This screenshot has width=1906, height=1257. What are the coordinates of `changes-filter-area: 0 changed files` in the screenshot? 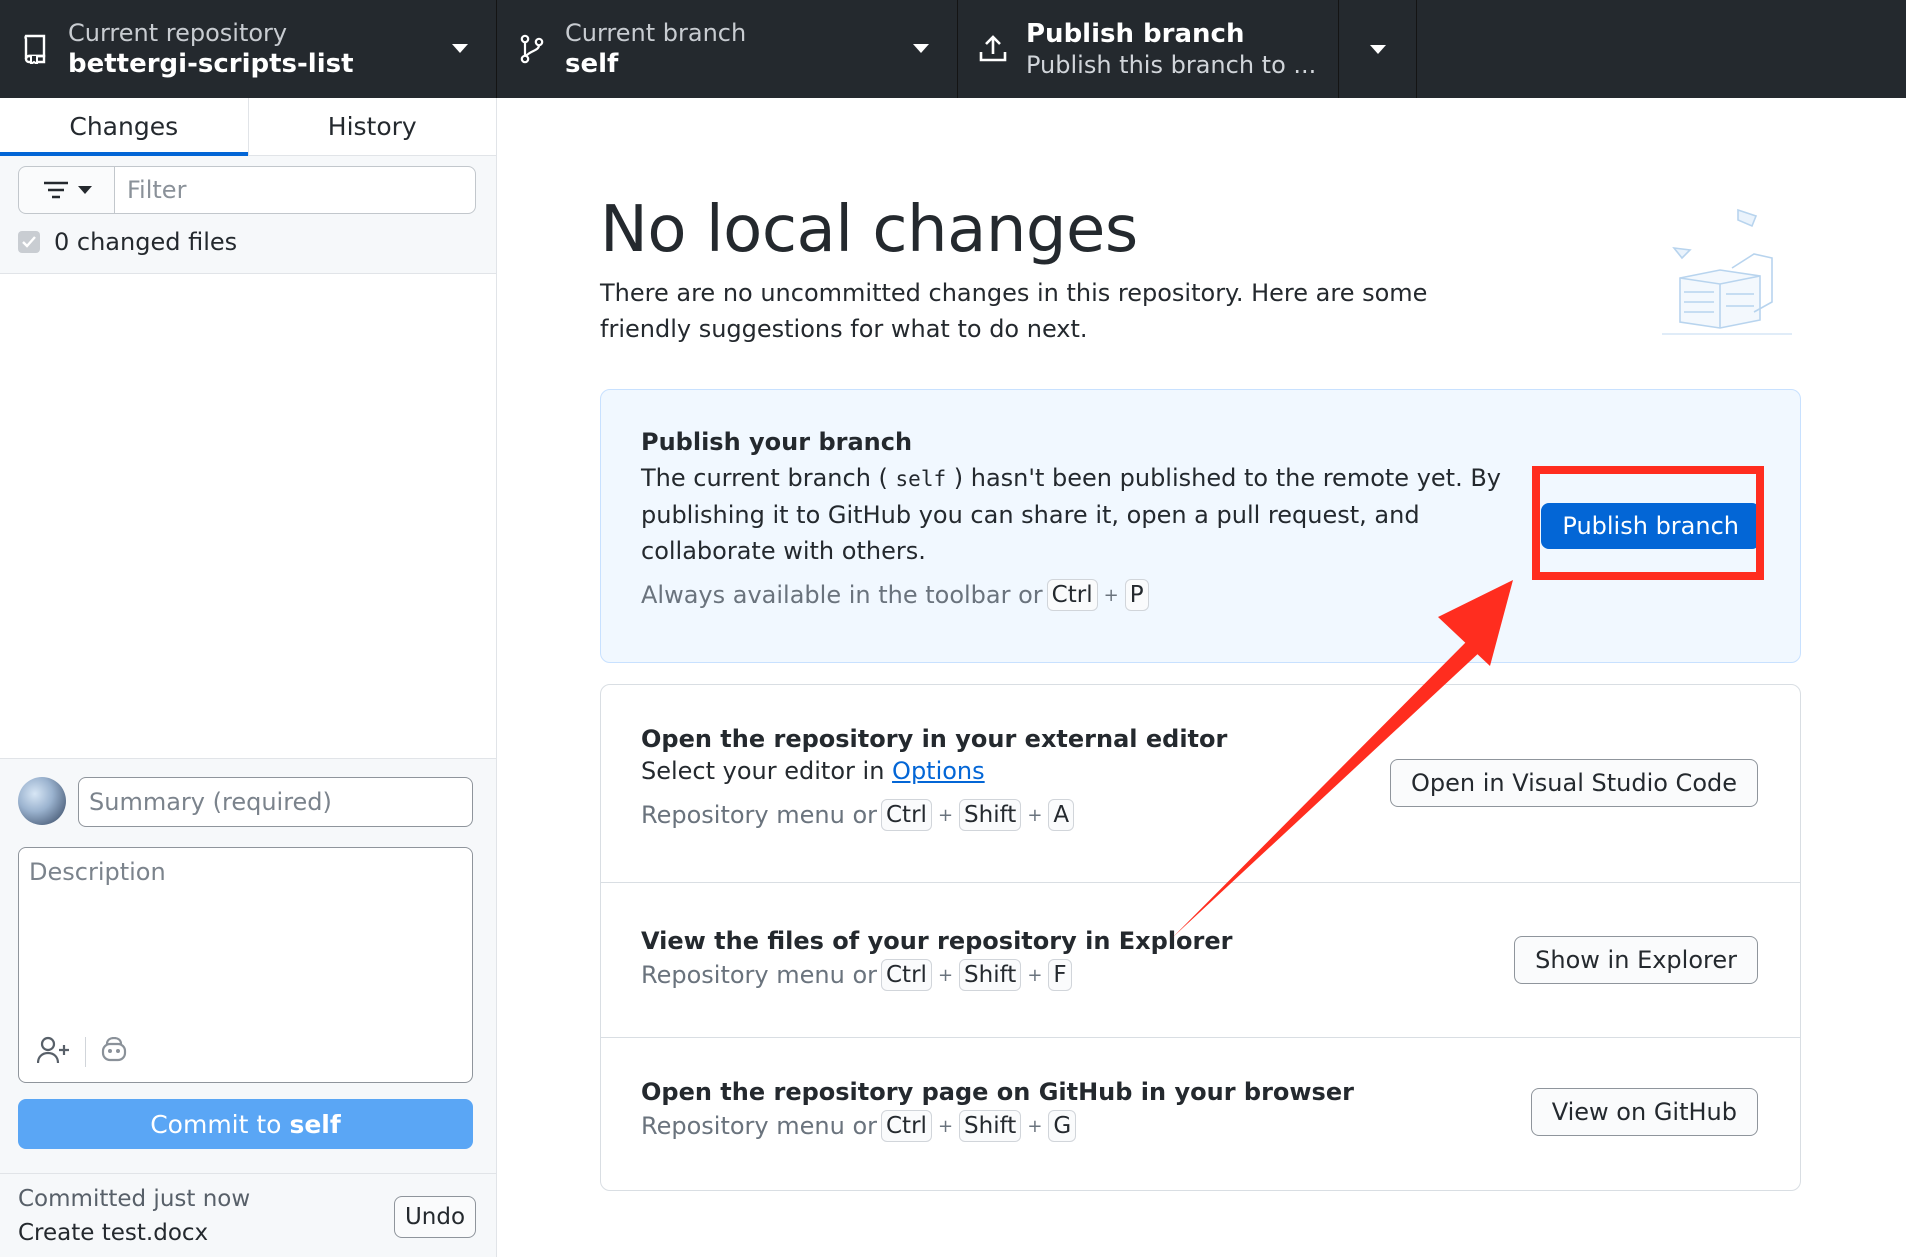 It's located at (248, 215).